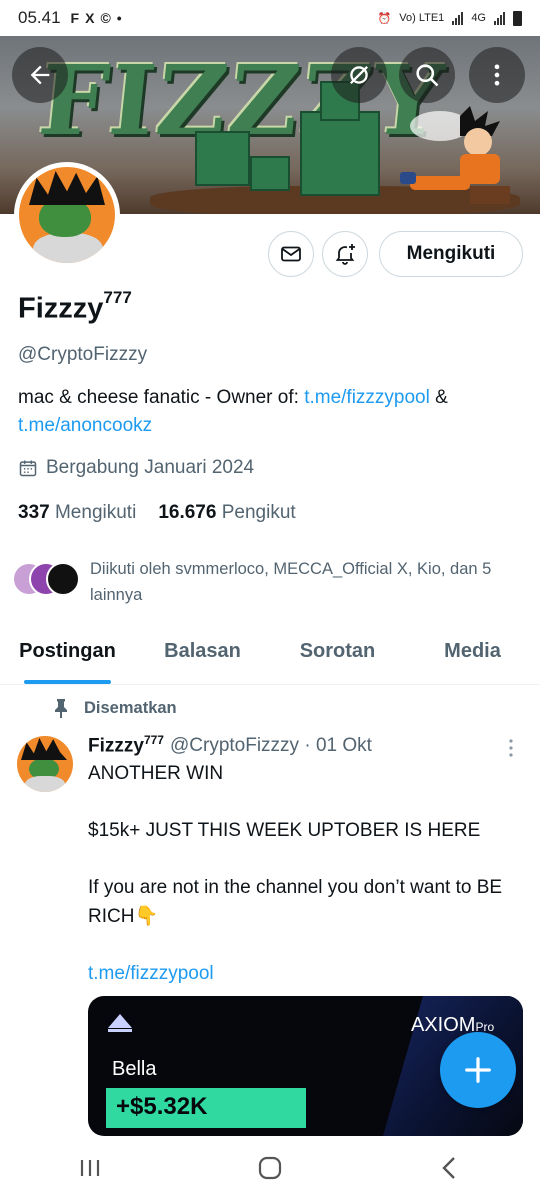 The width and height of the screenshot is (540, 1200). I want to click on mail-icon, so click(291, 254).